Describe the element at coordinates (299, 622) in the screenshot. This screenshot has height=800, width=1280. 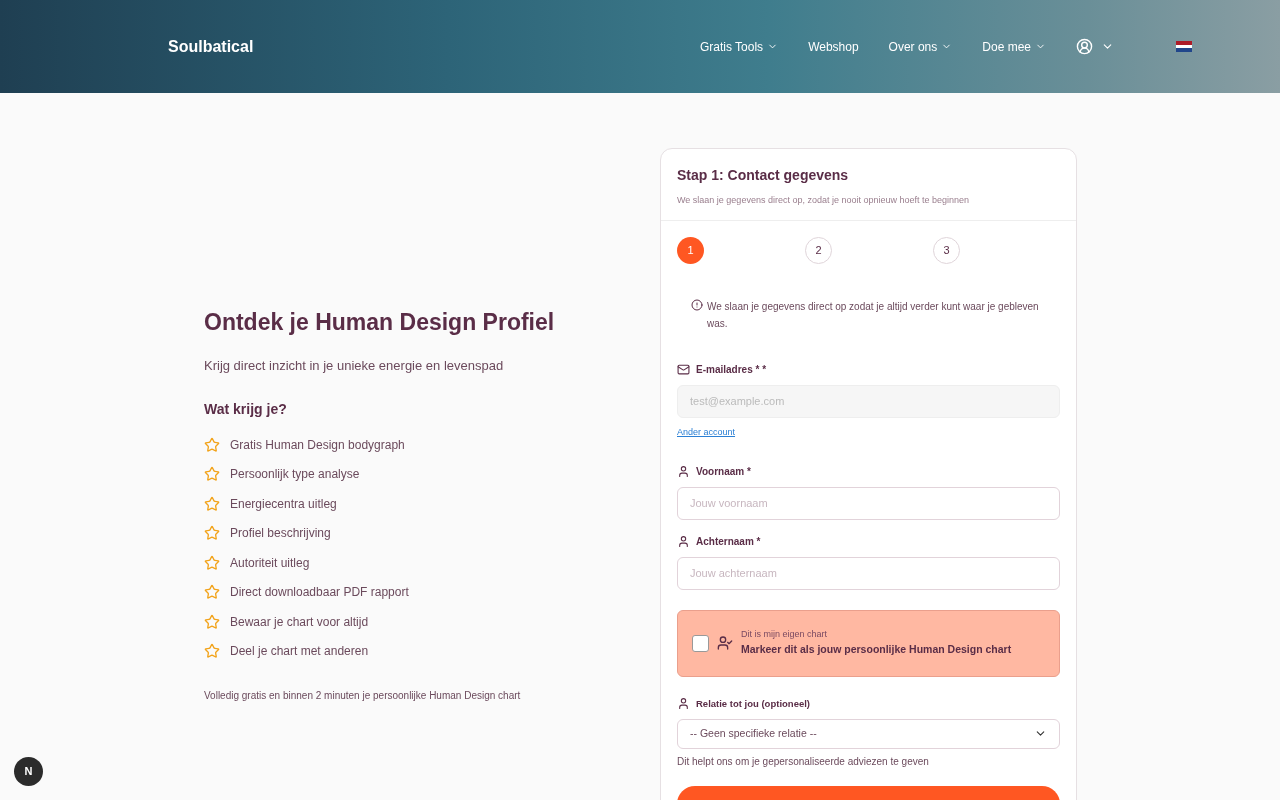
I see `benefit-text: Bewaar je chart voor altijd` at that location.